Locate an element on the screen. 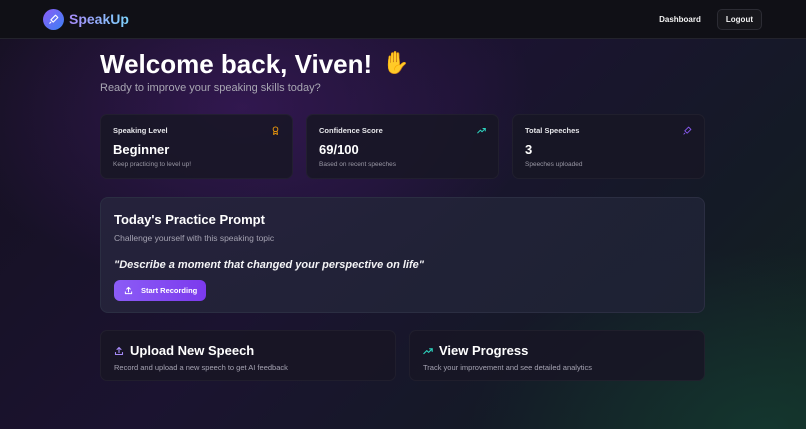 The height and width of the screenshot is (429, 806). brand-name: SpeakUp is located at coordinates (99, 19).